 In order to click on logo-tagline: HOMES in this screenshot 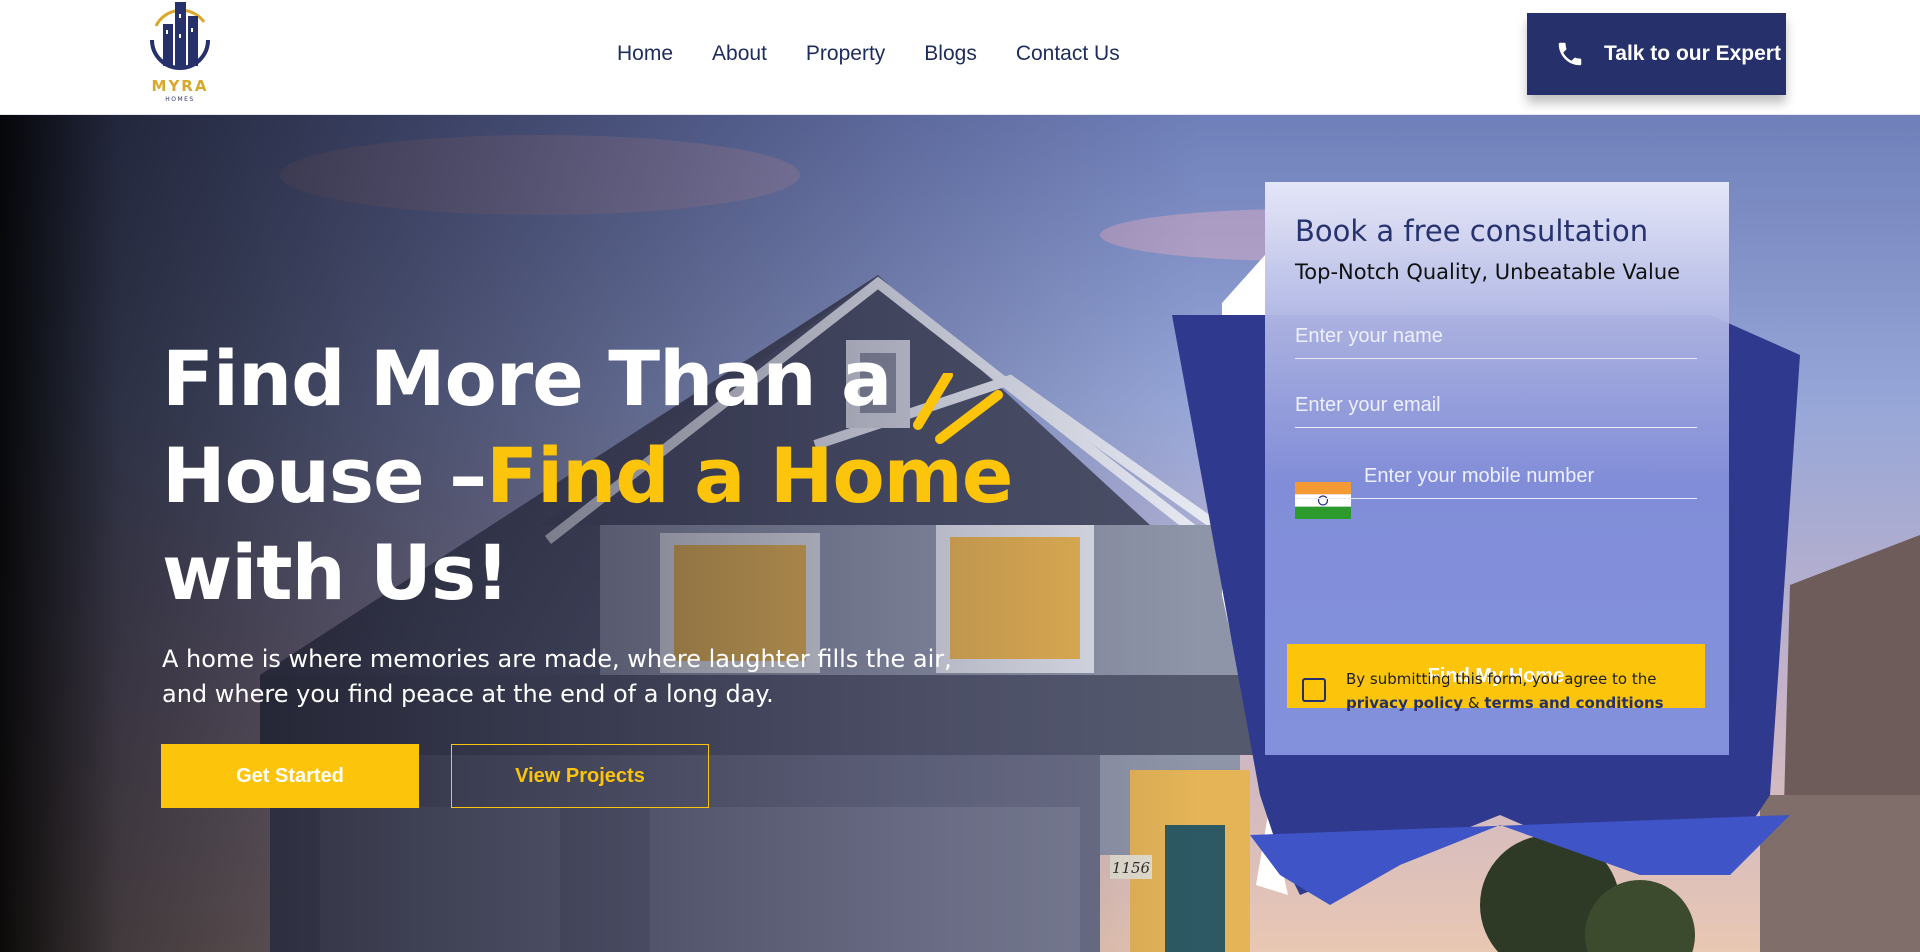, I will do `click(180, 99)`.